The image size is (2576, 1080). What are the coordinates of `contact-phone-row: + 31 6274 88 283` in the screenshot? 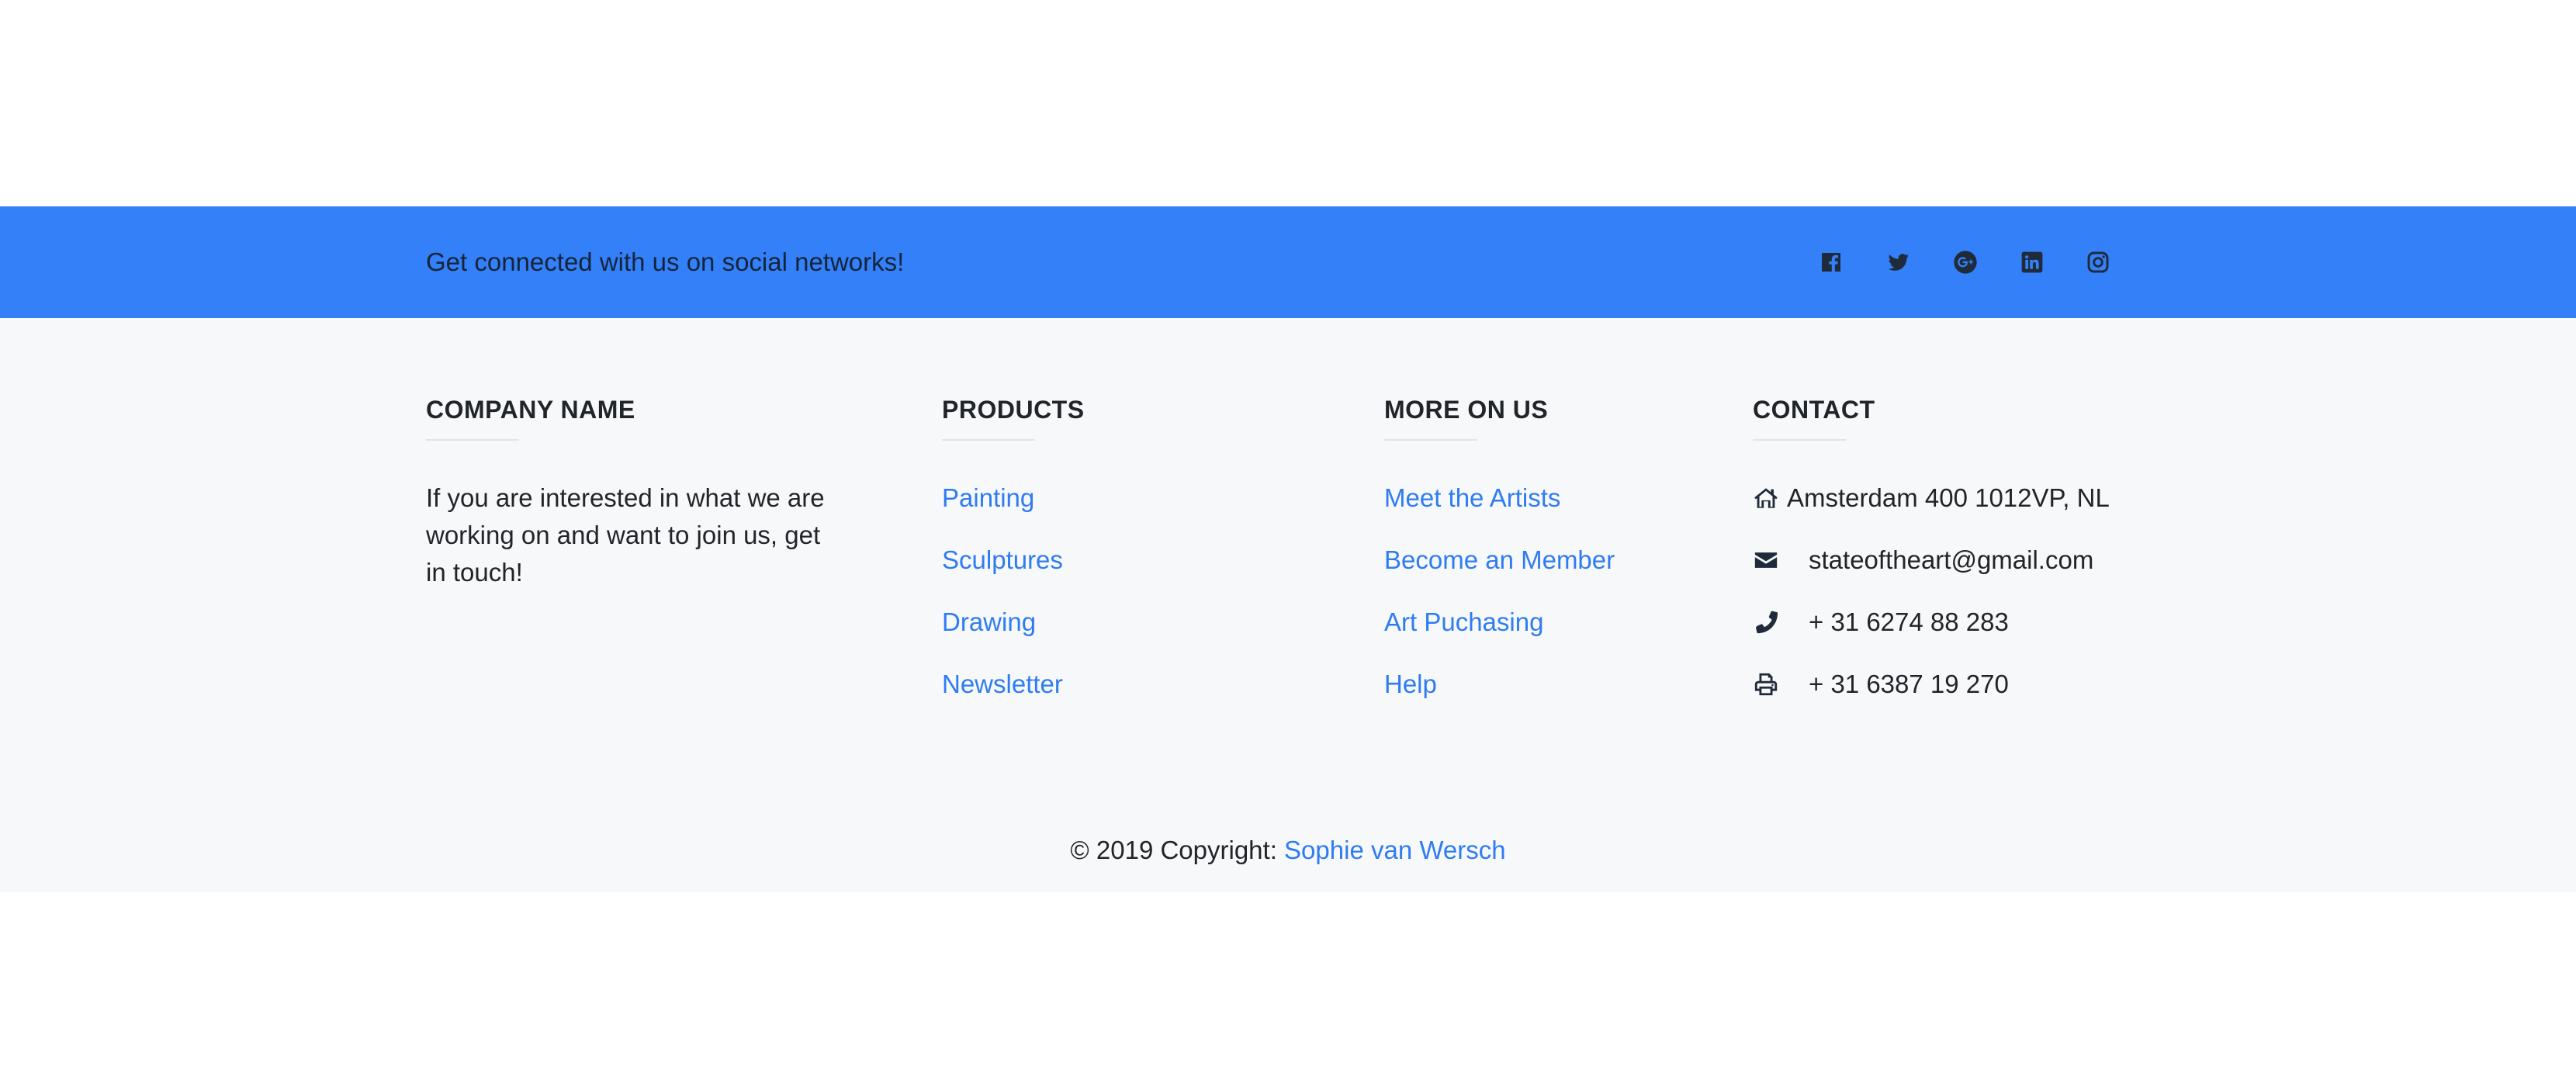 It's located at (1931, 635).